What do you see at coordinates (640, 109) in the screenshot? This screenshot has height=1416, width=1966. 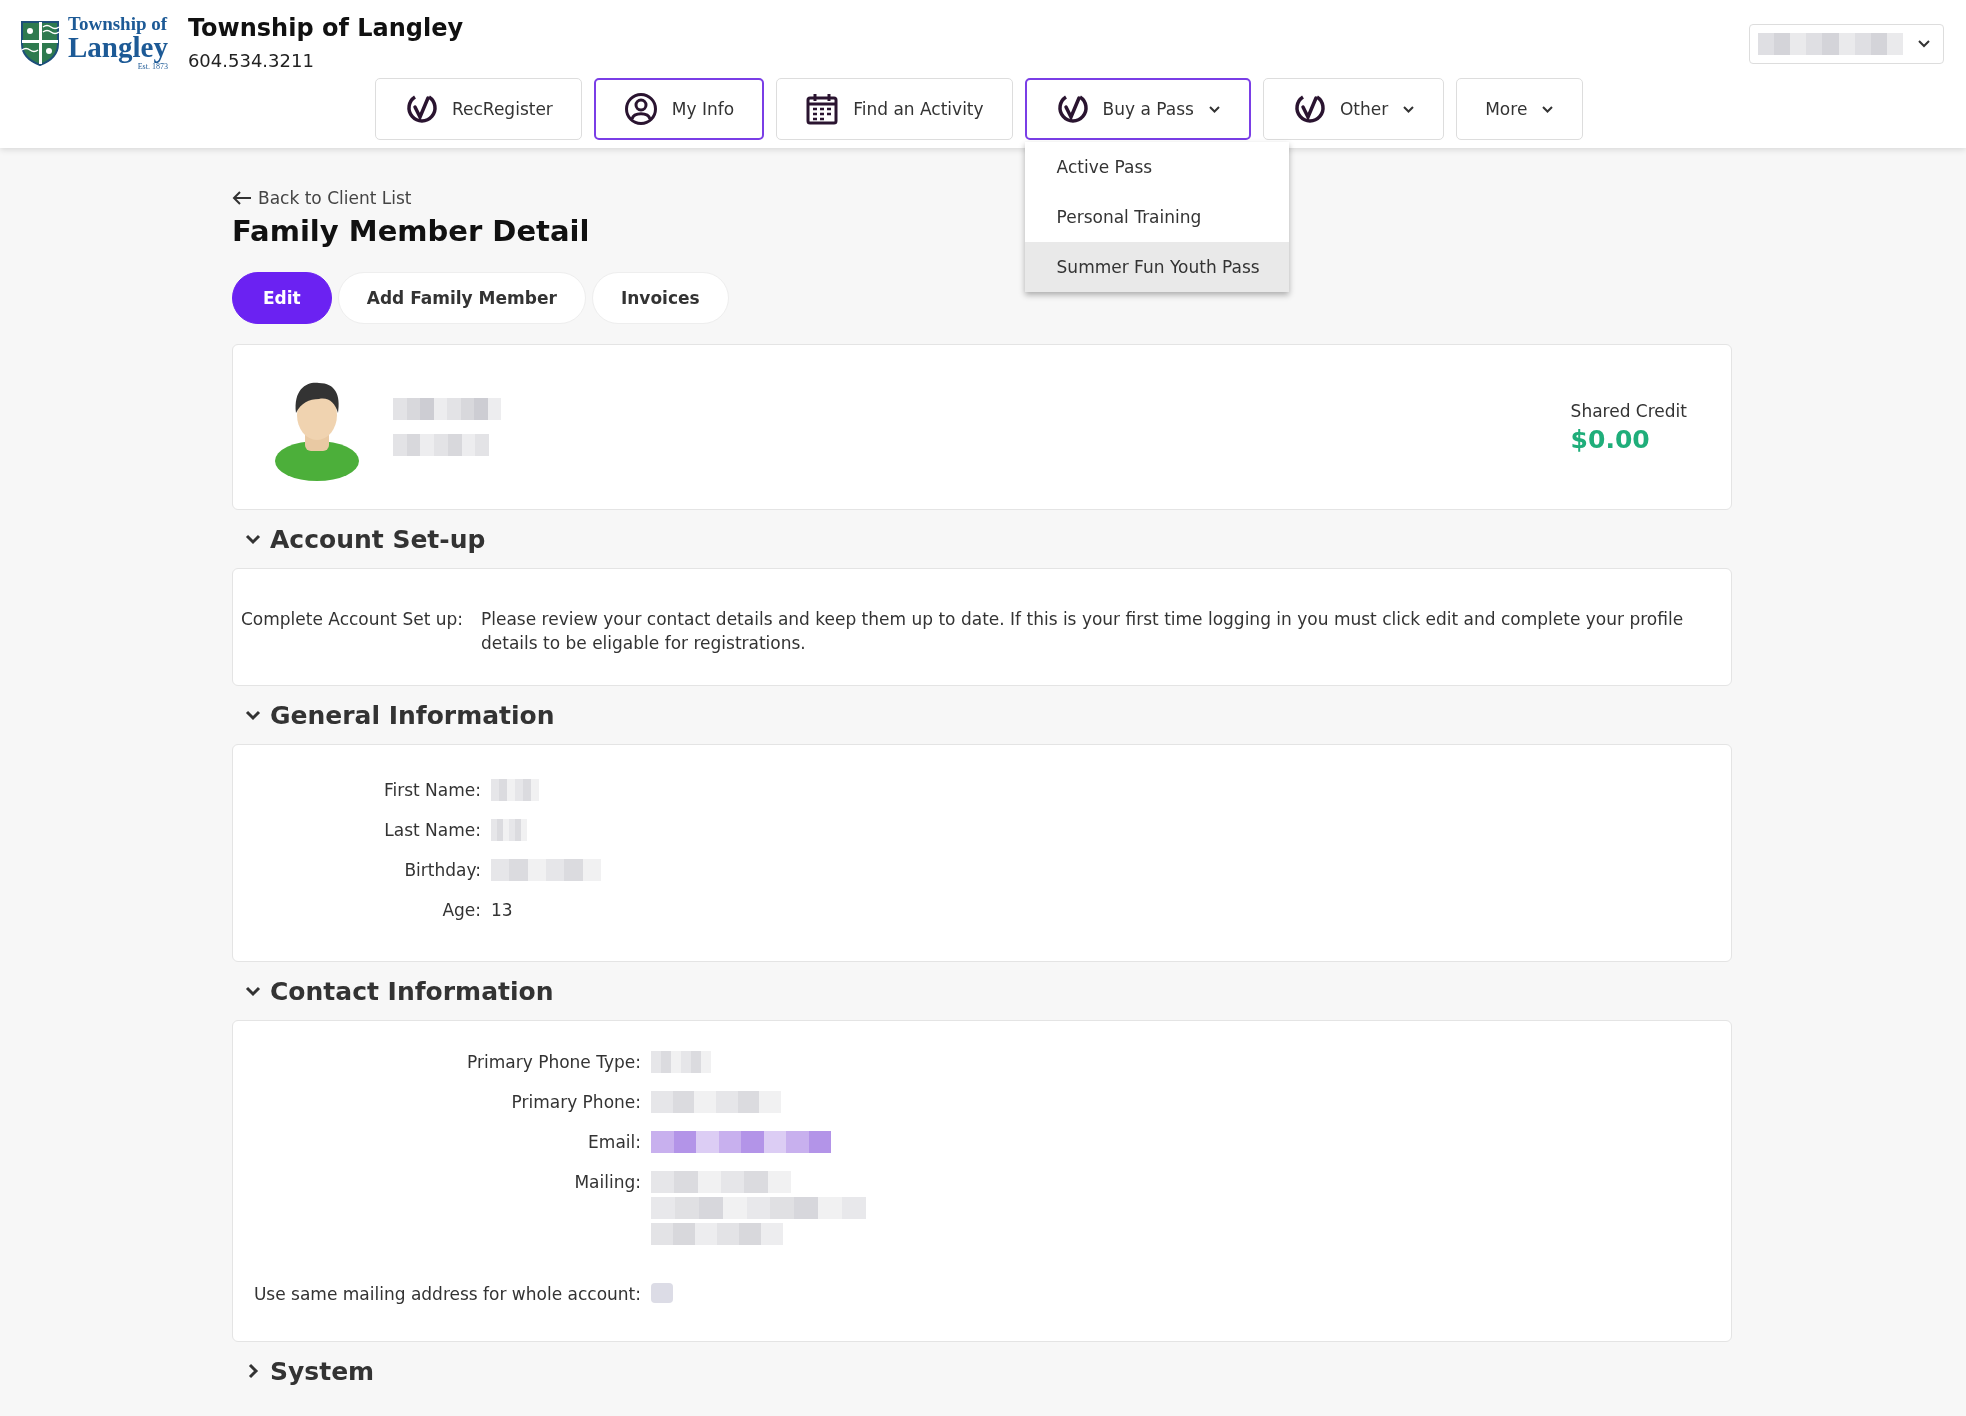 I see `user-circle-icon` at bounding box center [640, 109].